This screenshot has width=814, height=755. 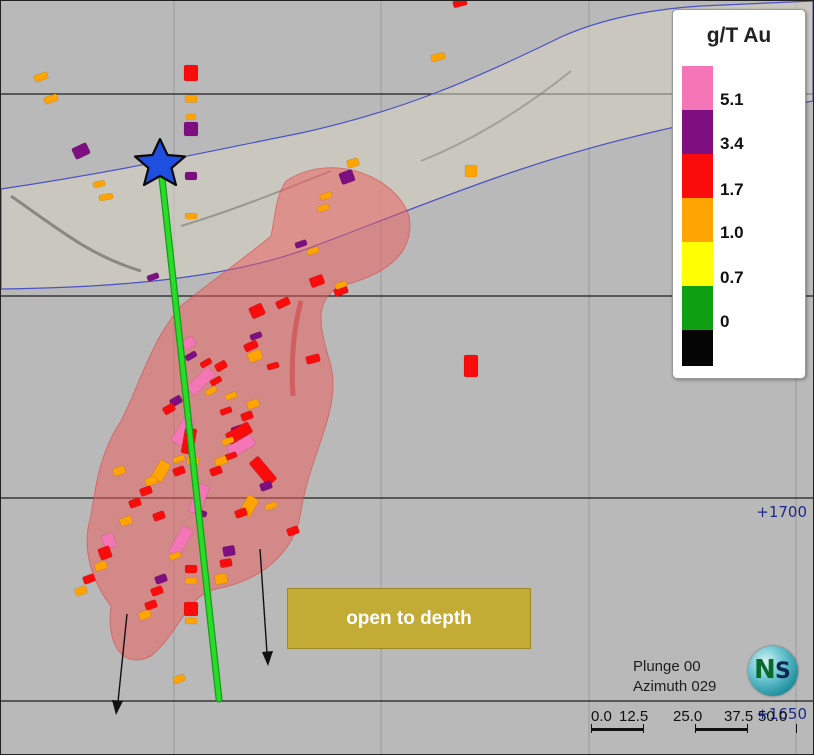 I want to click on legend-label: 0.7, so click(x=732, y=277).